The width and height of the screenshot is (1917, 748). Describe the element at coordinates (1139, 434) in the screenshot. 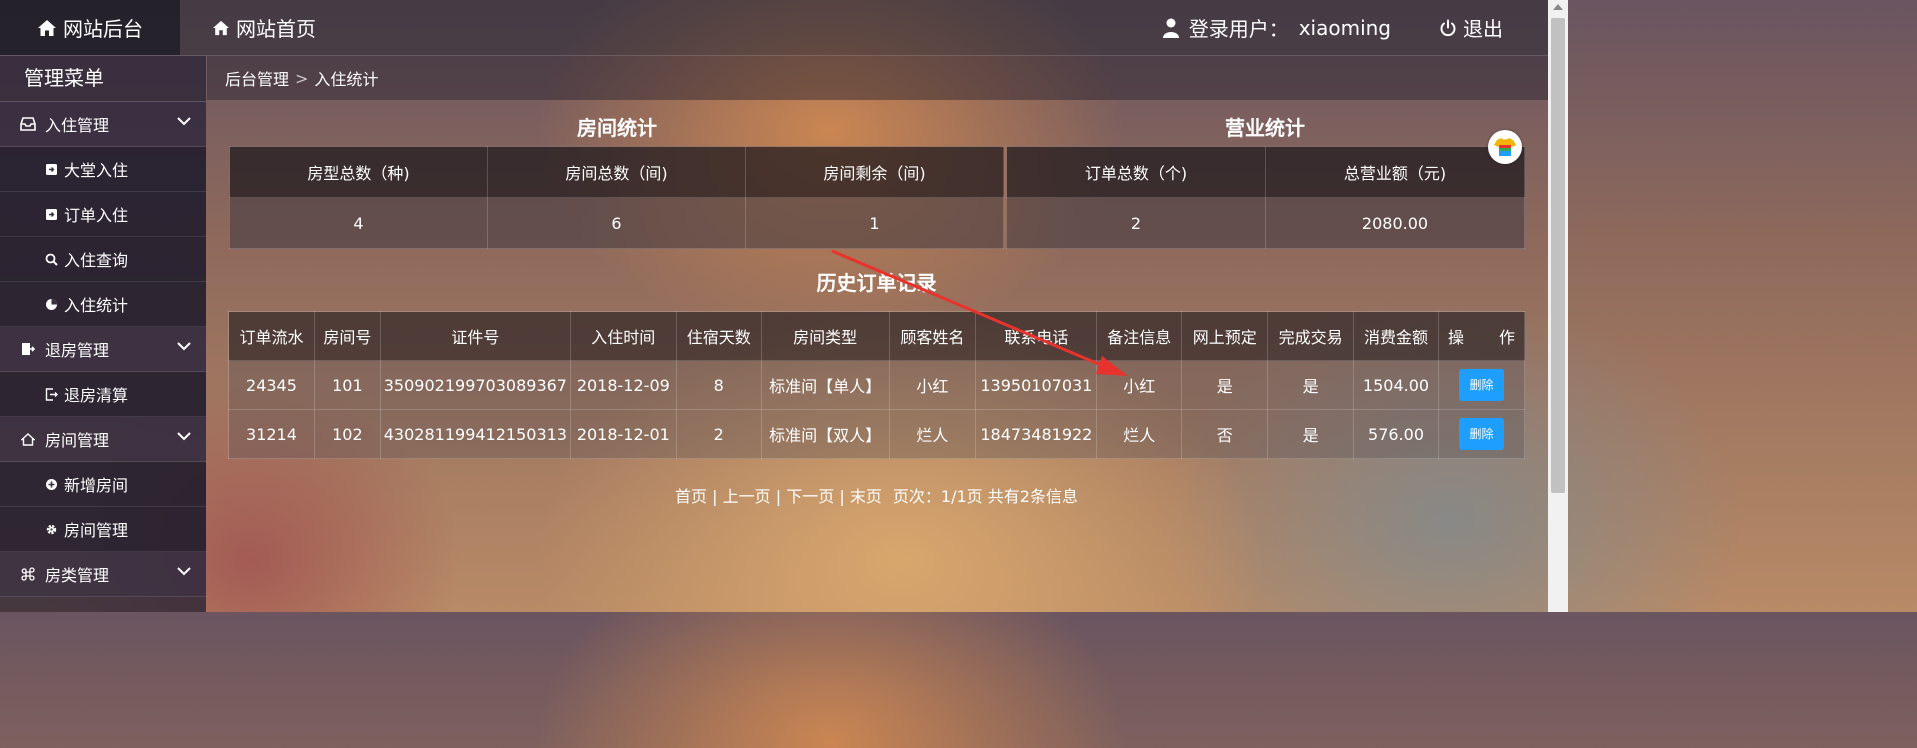

I see `remark: 烂人` at that location.